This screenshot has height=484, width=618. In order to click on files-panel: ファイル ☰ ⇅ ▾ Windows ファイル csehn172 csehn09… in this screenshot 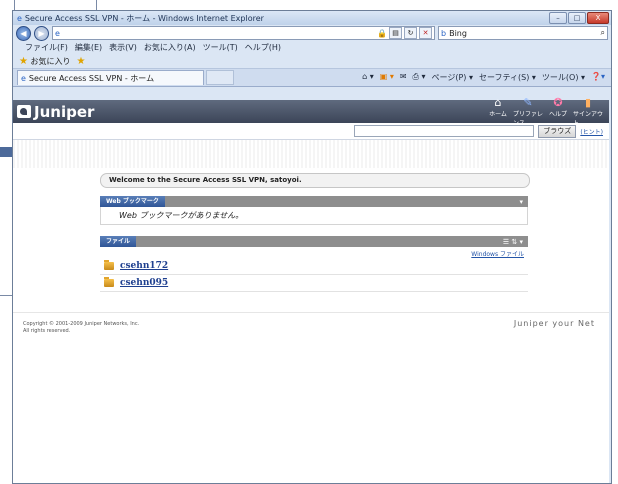, I will do `click(314, 264)`.